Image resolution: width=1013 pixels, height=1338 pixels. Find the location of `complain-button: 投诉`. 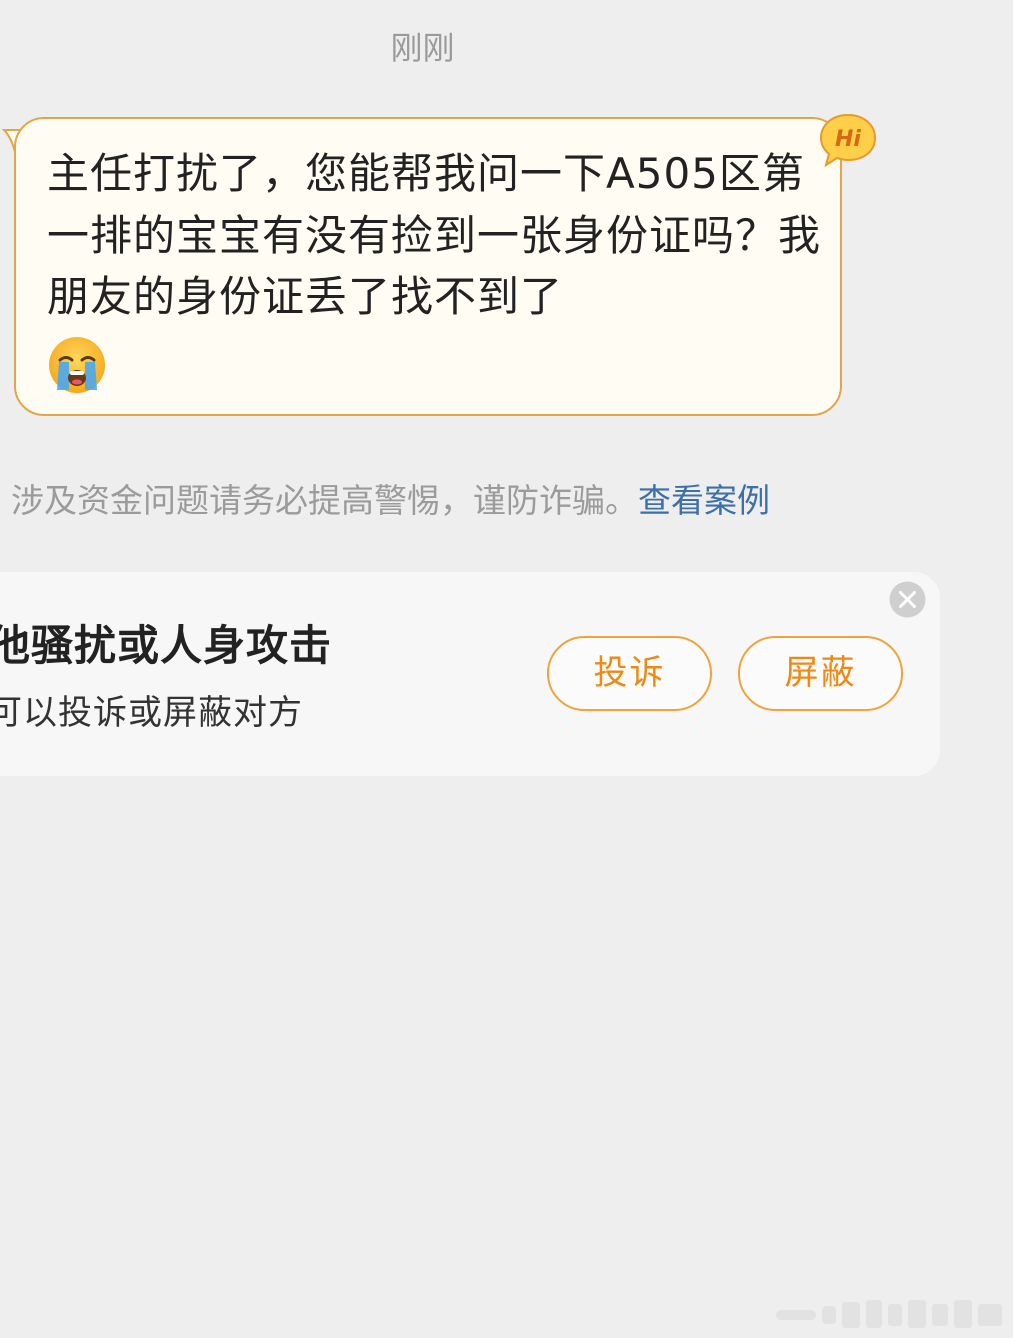

complain-button: 投诉 is located at coordinates (629, 673).